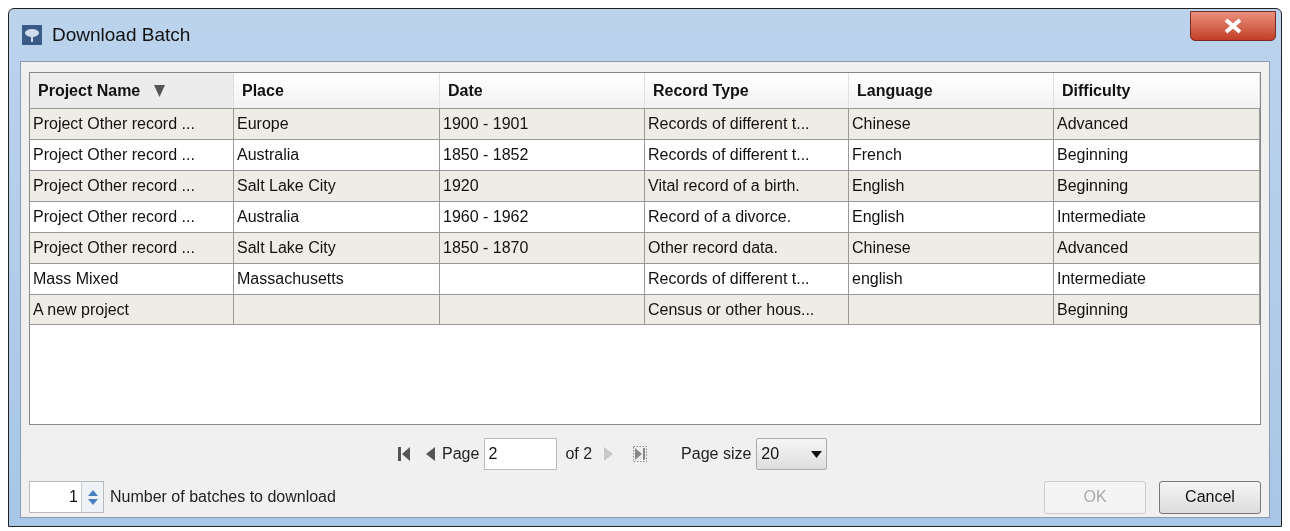 This screenshot has width=1290, height=531. What do you see at coordinates (430, 454) in the screenshot?
I see `previous-page-icon` at bounding box center [430, 454].